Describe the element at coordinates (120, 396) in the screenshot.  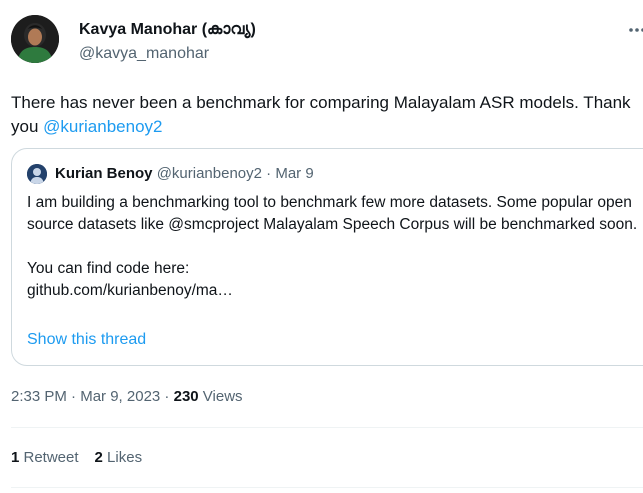
I see `tweet-date: Mar 9, 2023` at that location.